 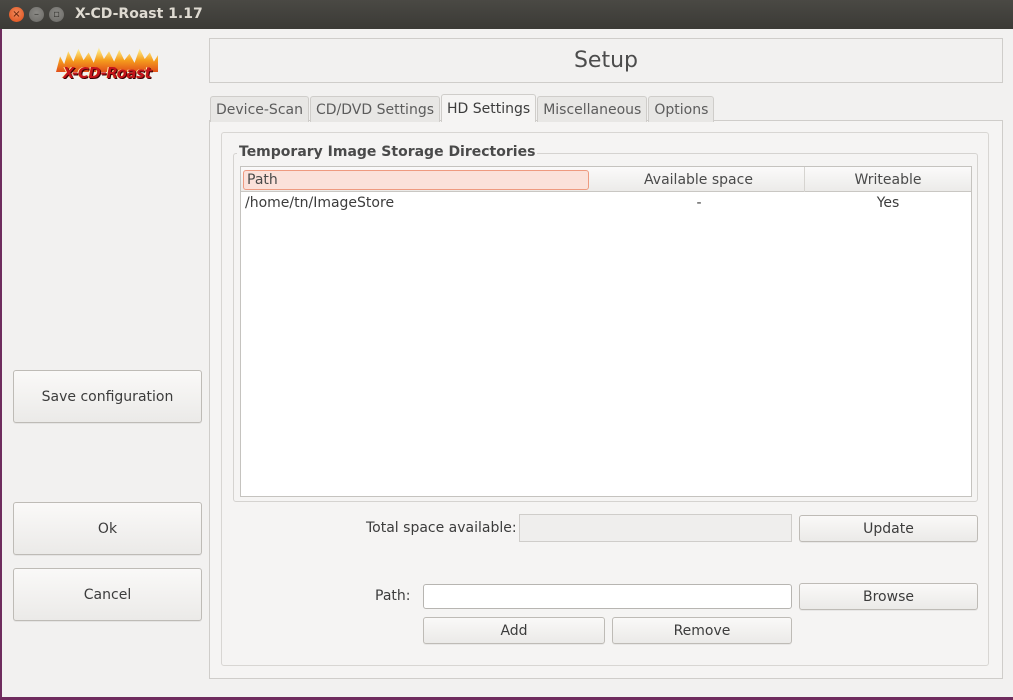 I want to click on path-label: Path:, so click(x=393, y=596).